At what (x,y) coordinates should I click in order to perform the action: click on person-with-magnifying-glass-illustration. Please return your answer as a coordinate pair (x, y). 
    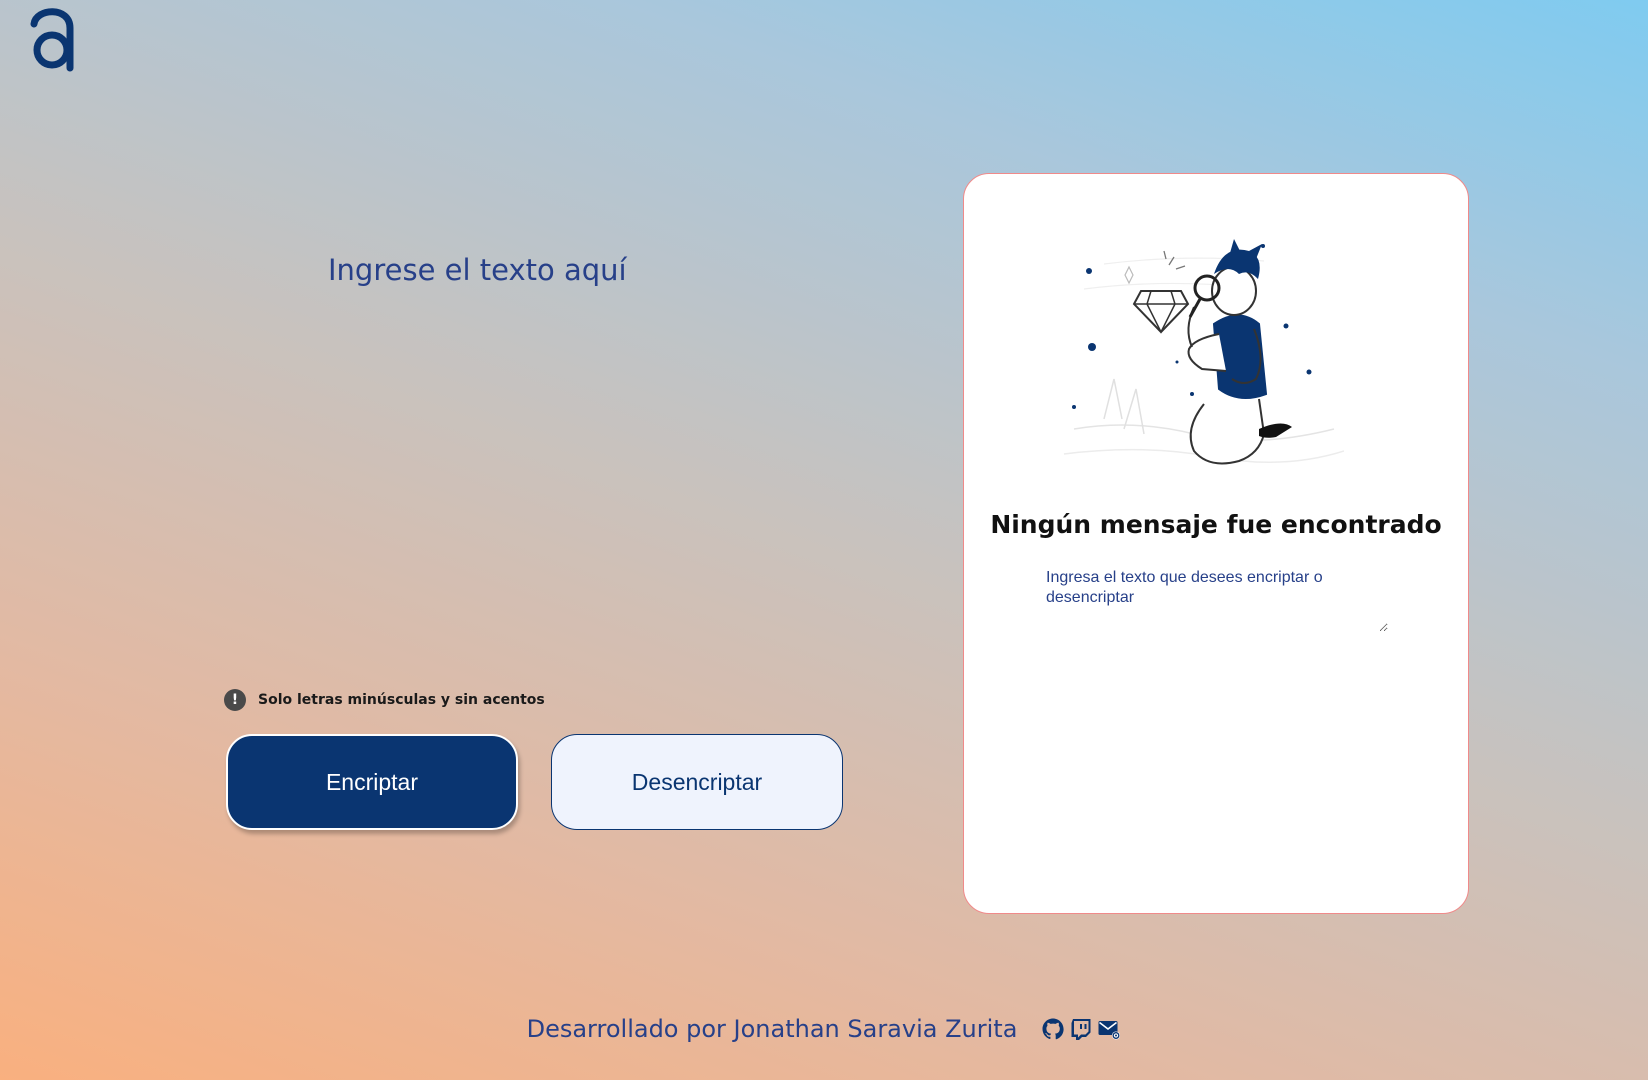
    Looking at the image, I should click on (1203, 352).